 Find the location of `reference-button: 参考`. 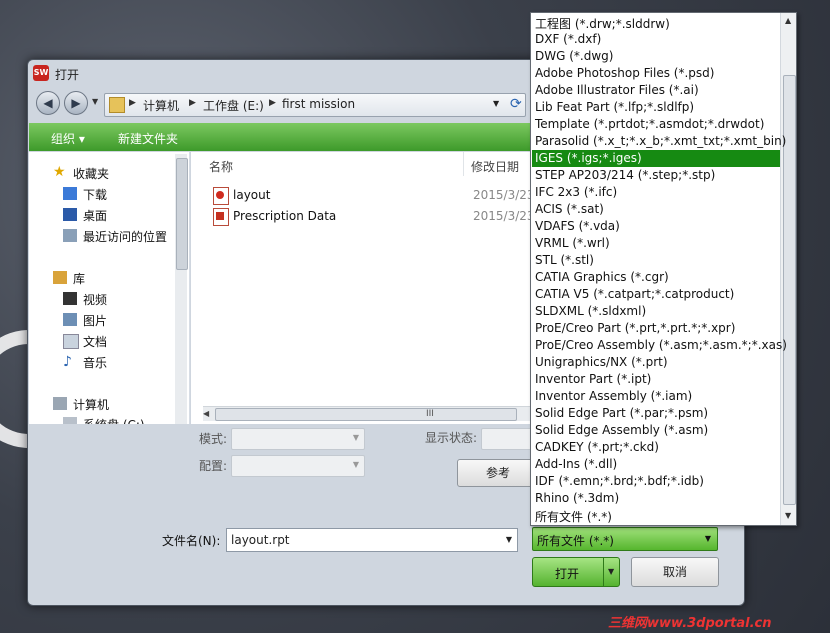

reference-button: 参考 is located at coordinates (498, 473).